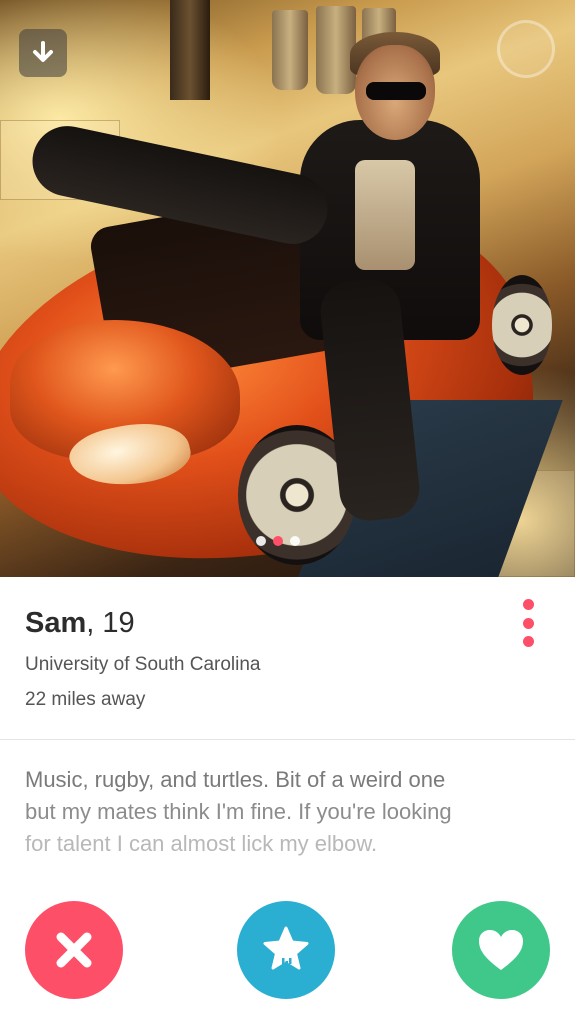 This screenshot has width=575, height=1024. I want to click on watermark-logo, so click(526, 49).